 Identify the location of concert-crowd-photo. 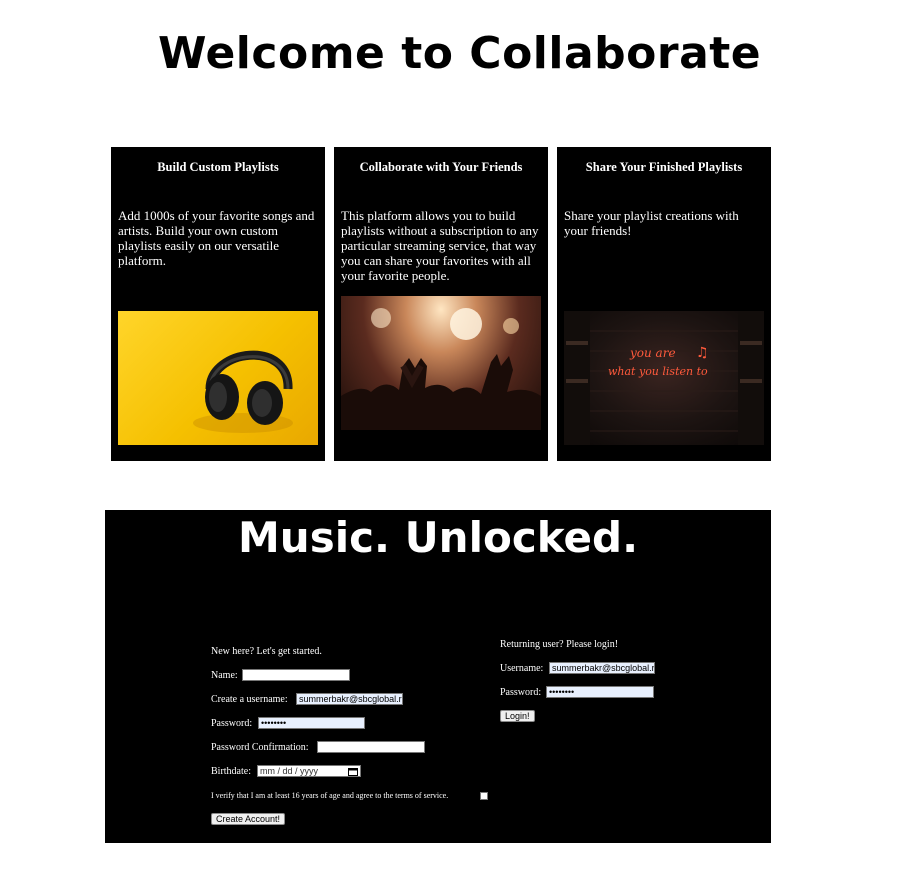
(441, 363).